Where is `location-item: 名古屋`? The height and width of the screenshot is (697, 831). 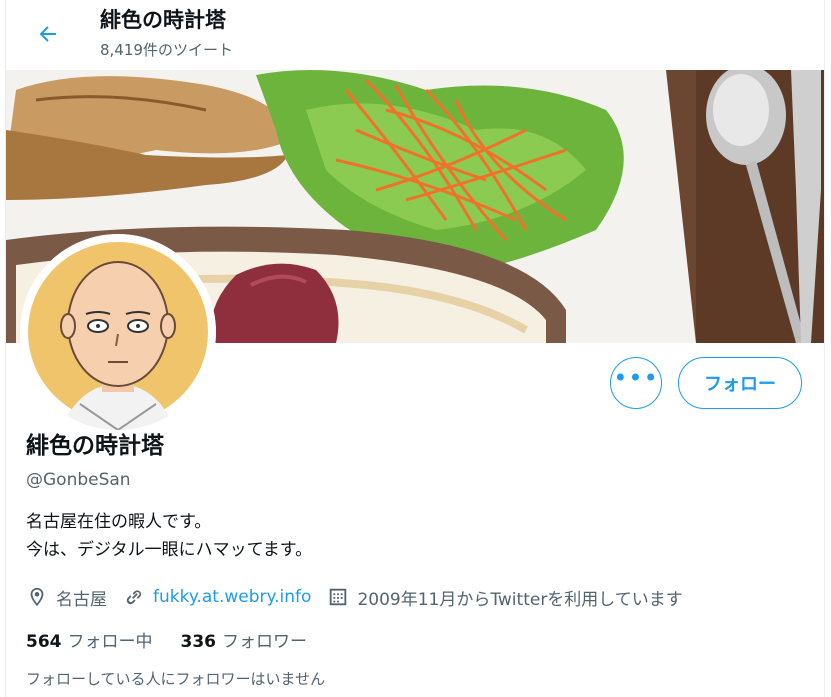
location-item: 名古屋 is located at coordinates (66, 597).